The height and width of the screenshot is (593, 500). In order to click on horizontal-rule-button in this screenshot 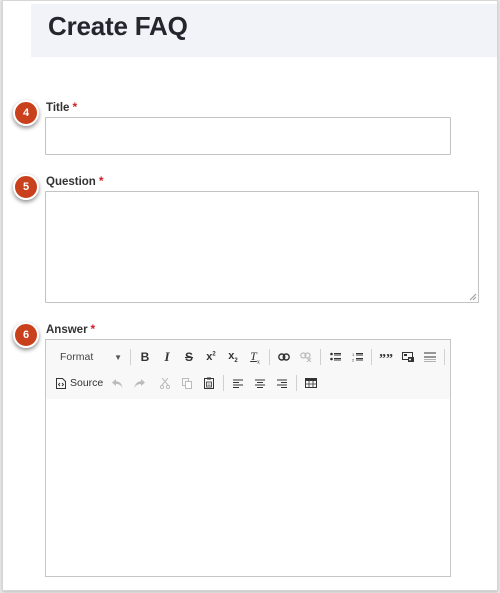, I will do `click(430, 357)`.